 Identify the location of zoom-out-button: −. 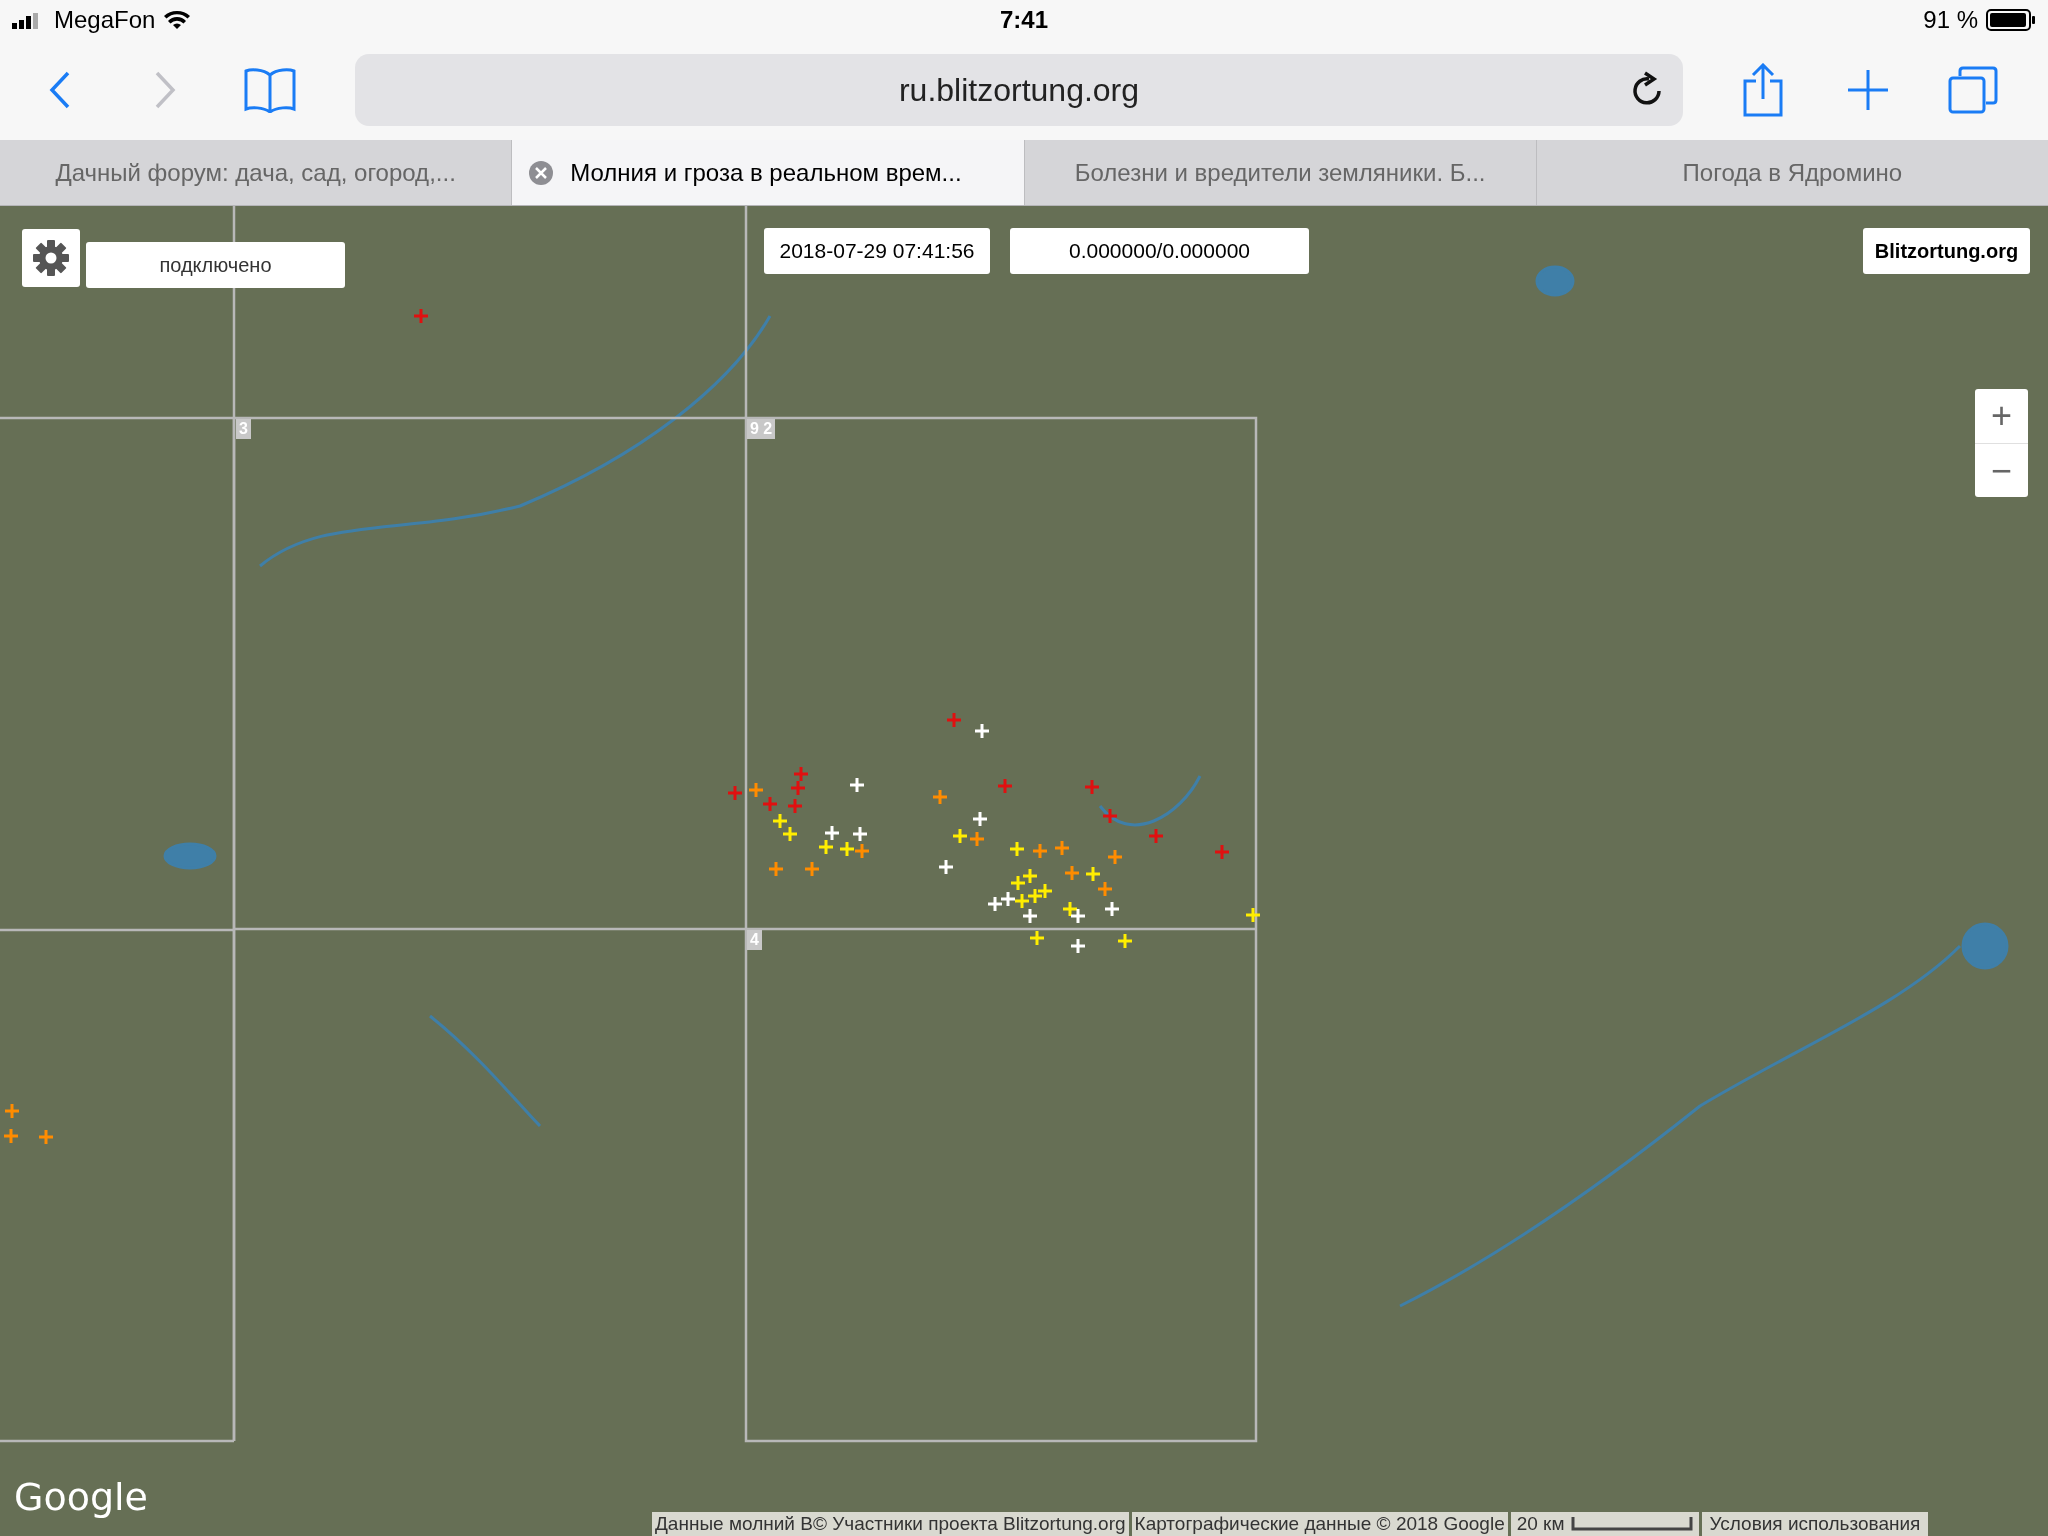
(2001, 470).